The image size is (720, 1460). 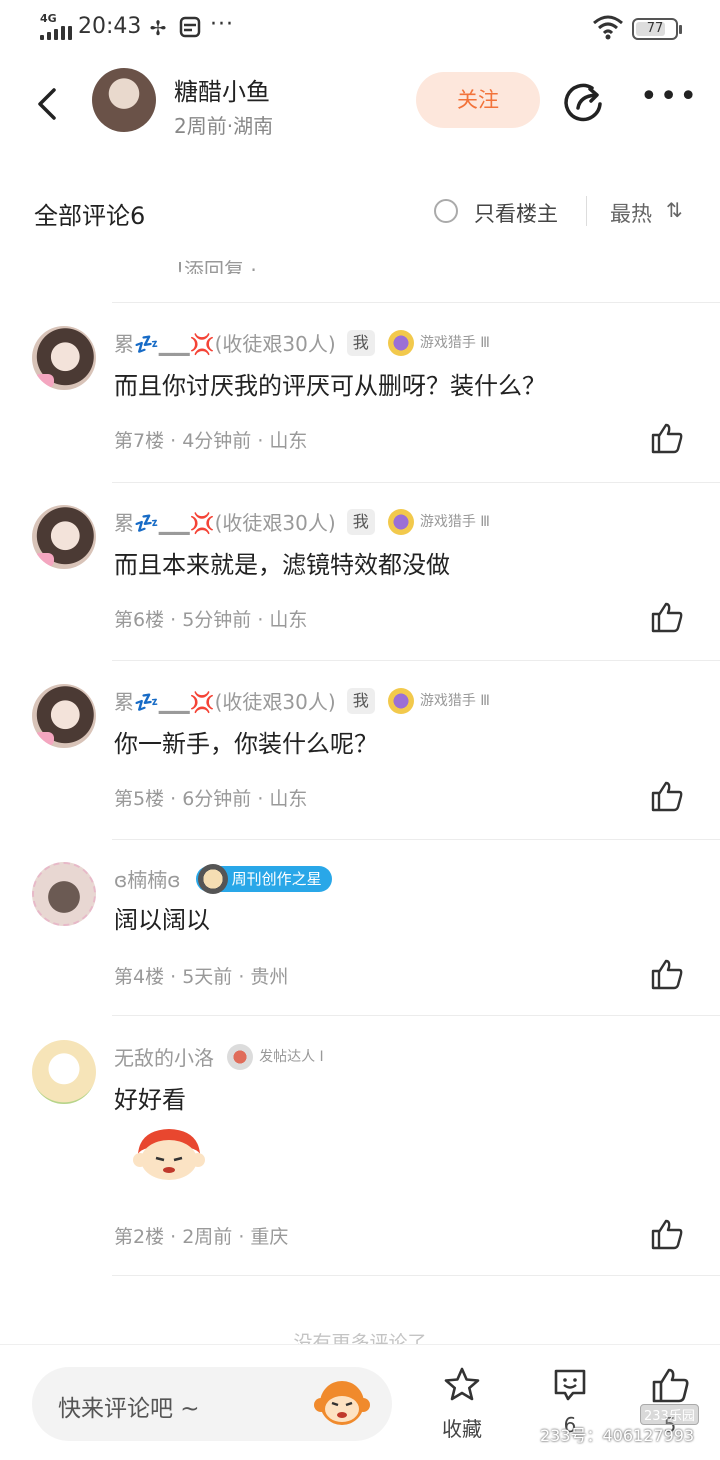 What do you see at coordinates (150, 1100) in the screenshot?
I see `comment-text: 好好看` at bounding box center [150, 1100].